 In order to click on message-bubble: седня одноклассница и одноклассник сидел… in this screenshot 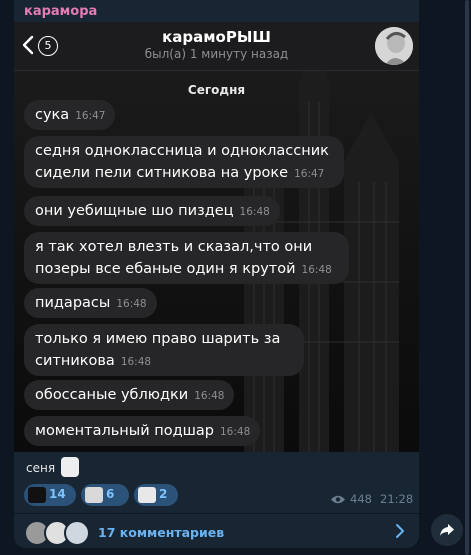, I will do `click(184, 162)`.